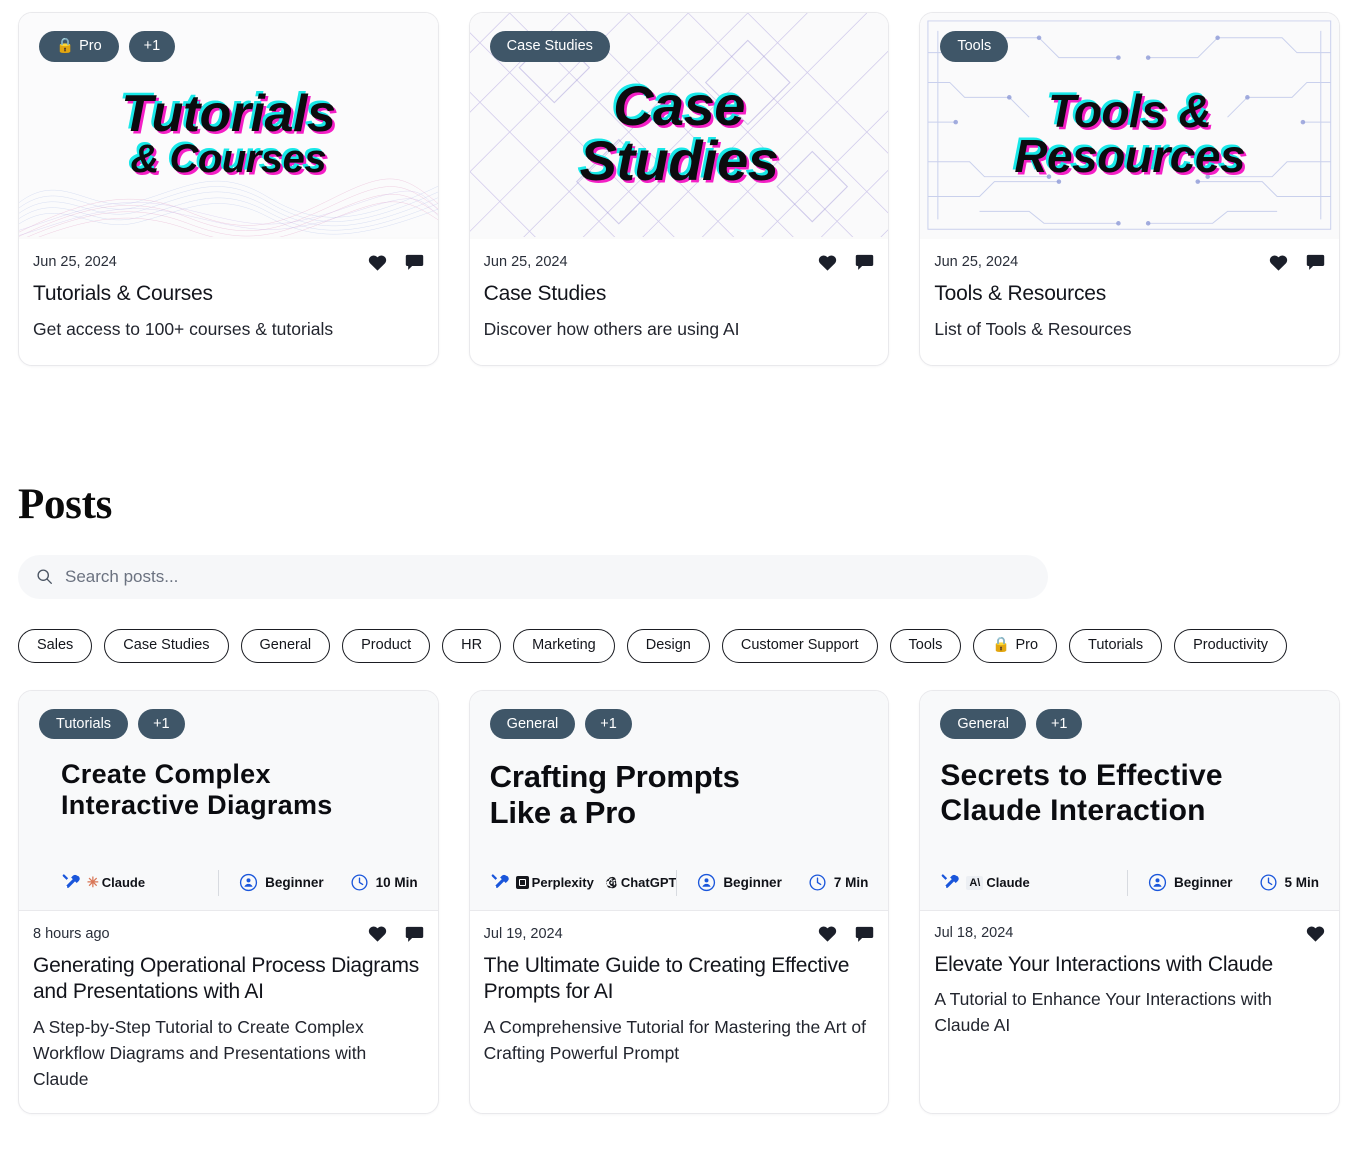  Describe the element at coordinates (679, 934) in the screenshot. I see `post-date-row: Jul 19, 2024` at that location.